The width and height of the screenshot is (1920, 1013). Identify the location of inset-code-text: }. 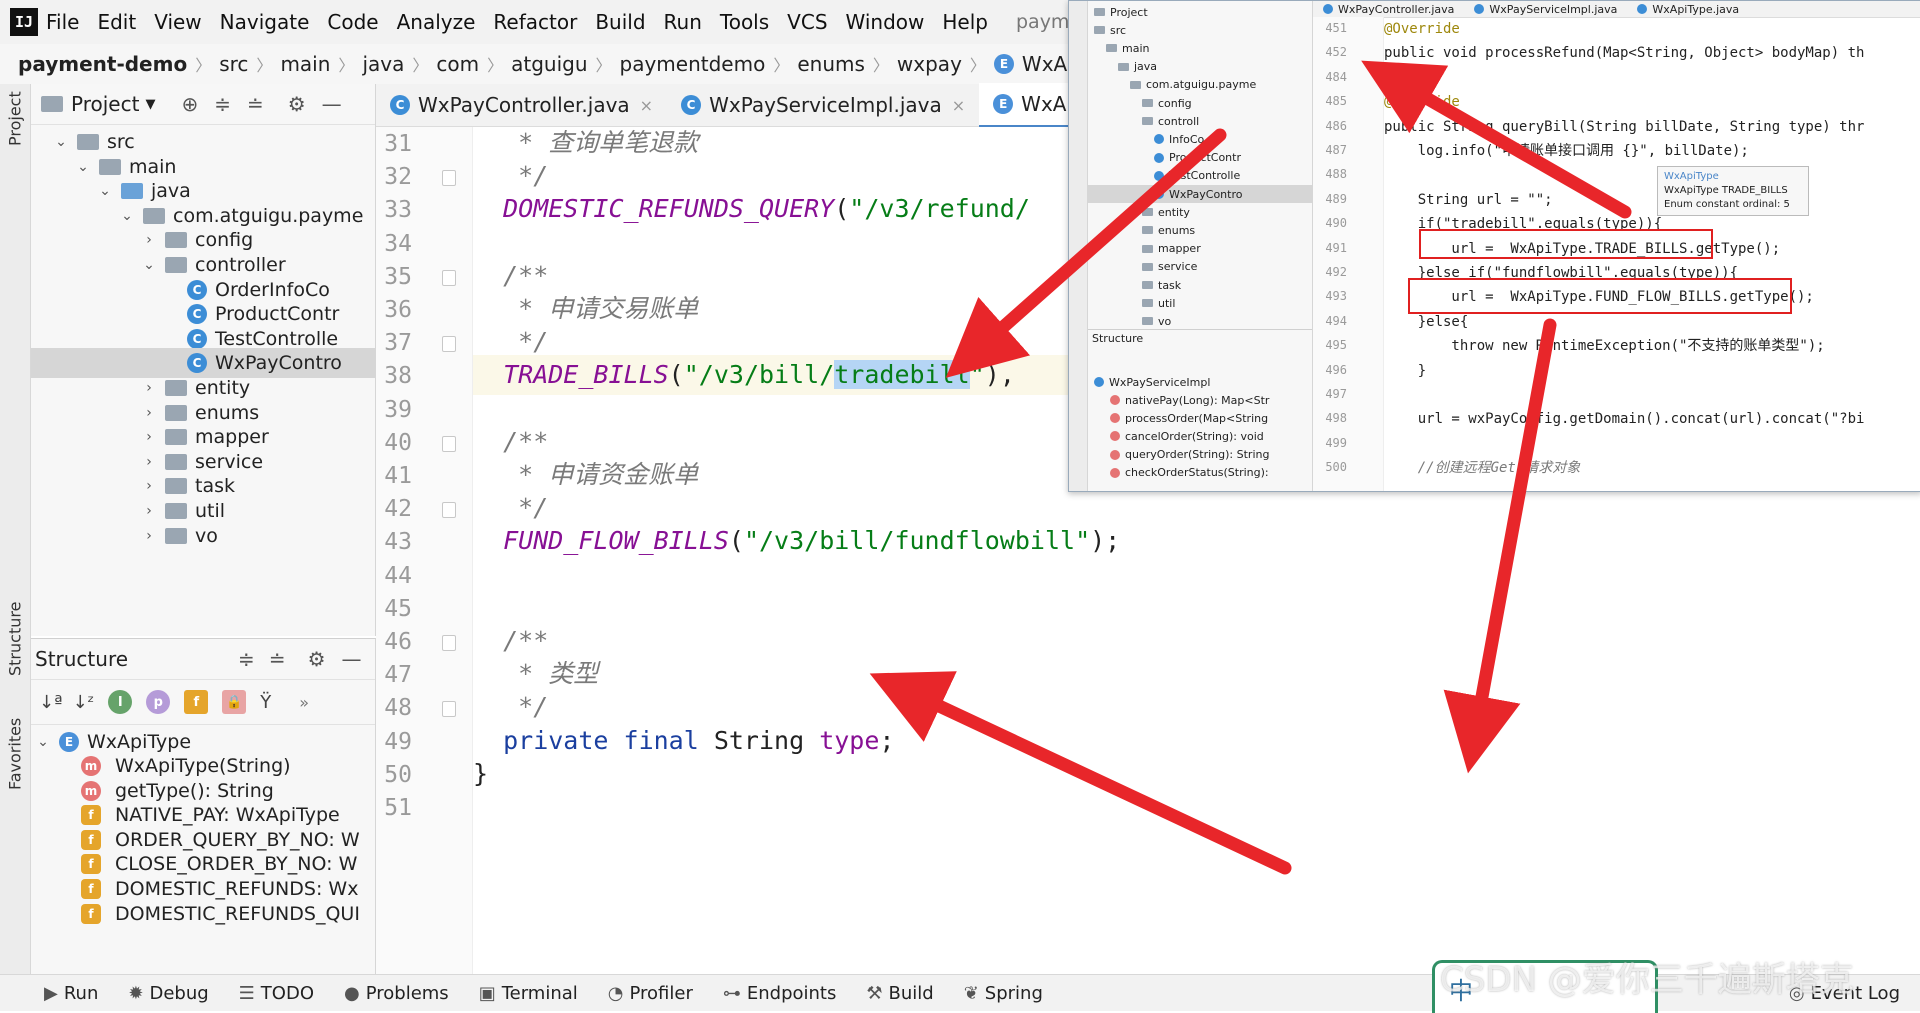
(1405, 370).